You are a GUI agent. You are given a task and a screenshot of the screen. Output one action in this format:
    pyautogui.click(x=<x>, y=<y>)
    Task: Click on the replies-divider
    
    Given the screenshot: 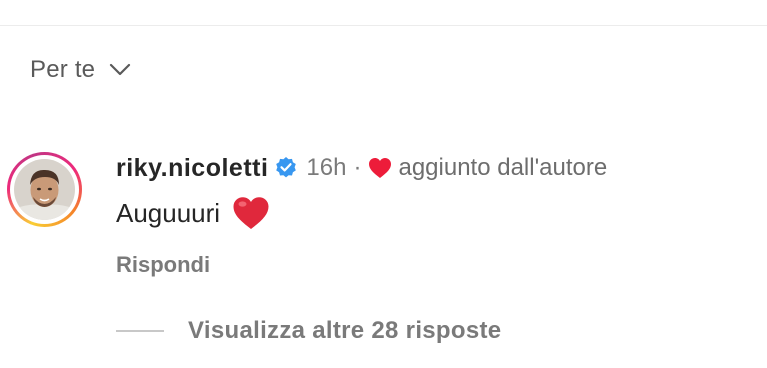 What is the action you would take?
    pyautogui.click(x=140, y=331)
    